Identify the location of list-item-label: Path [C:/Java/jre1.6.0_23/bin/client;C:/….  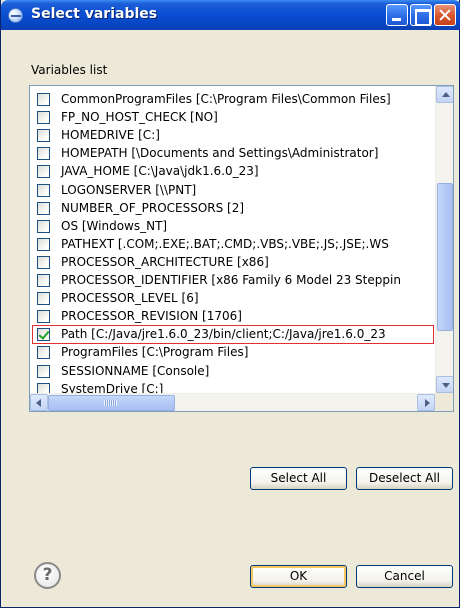
(223, 334).